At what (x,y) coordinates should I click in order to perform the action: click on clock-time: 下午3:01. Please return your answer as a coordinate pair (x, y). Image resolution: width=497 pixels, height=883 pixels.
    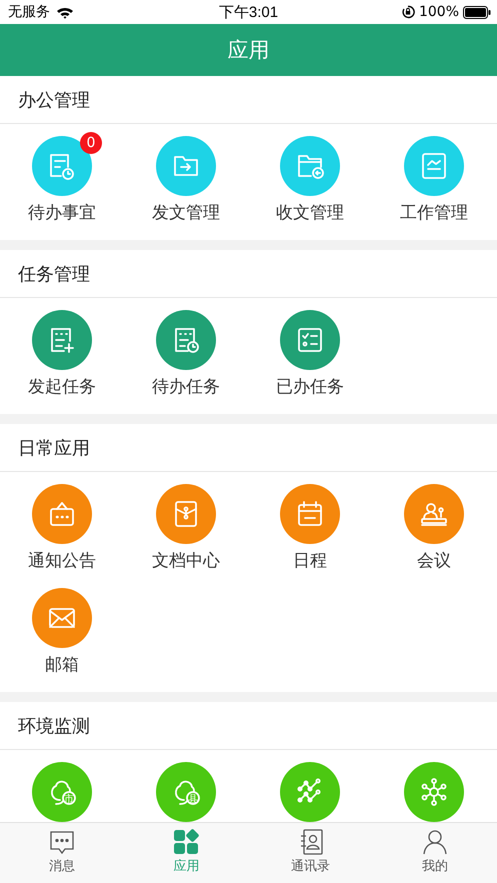
    Looking at the image, I should click on (248, 12).